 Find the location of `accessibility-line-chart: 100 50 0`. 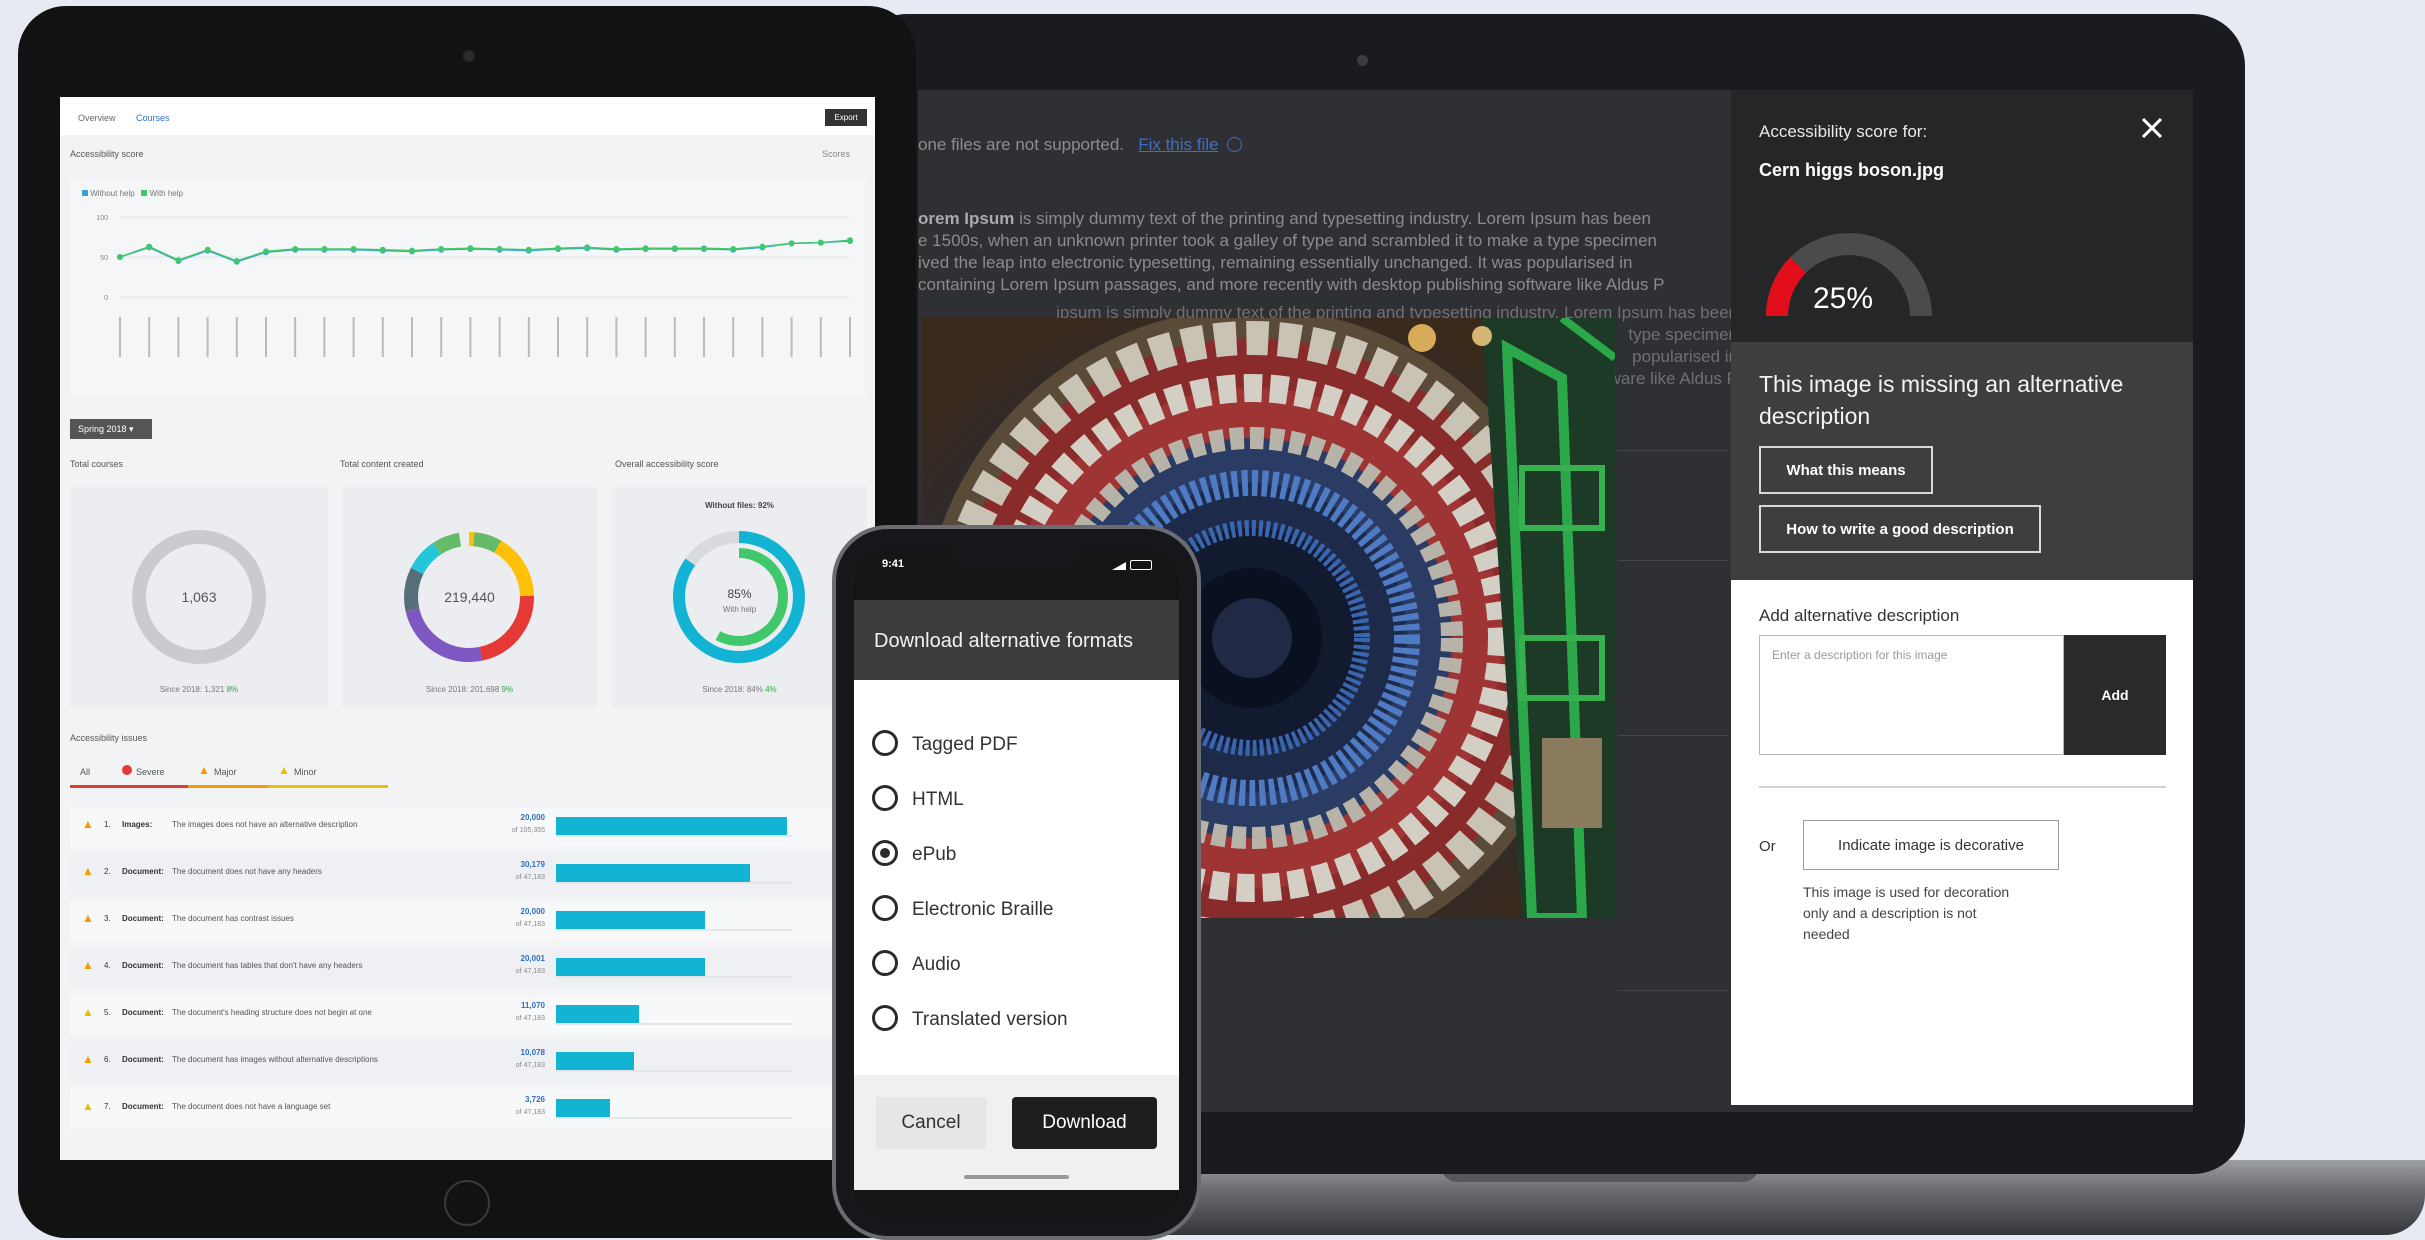

accessibility-line-chart: 100 50 0 is located at coordinates (474, 286).